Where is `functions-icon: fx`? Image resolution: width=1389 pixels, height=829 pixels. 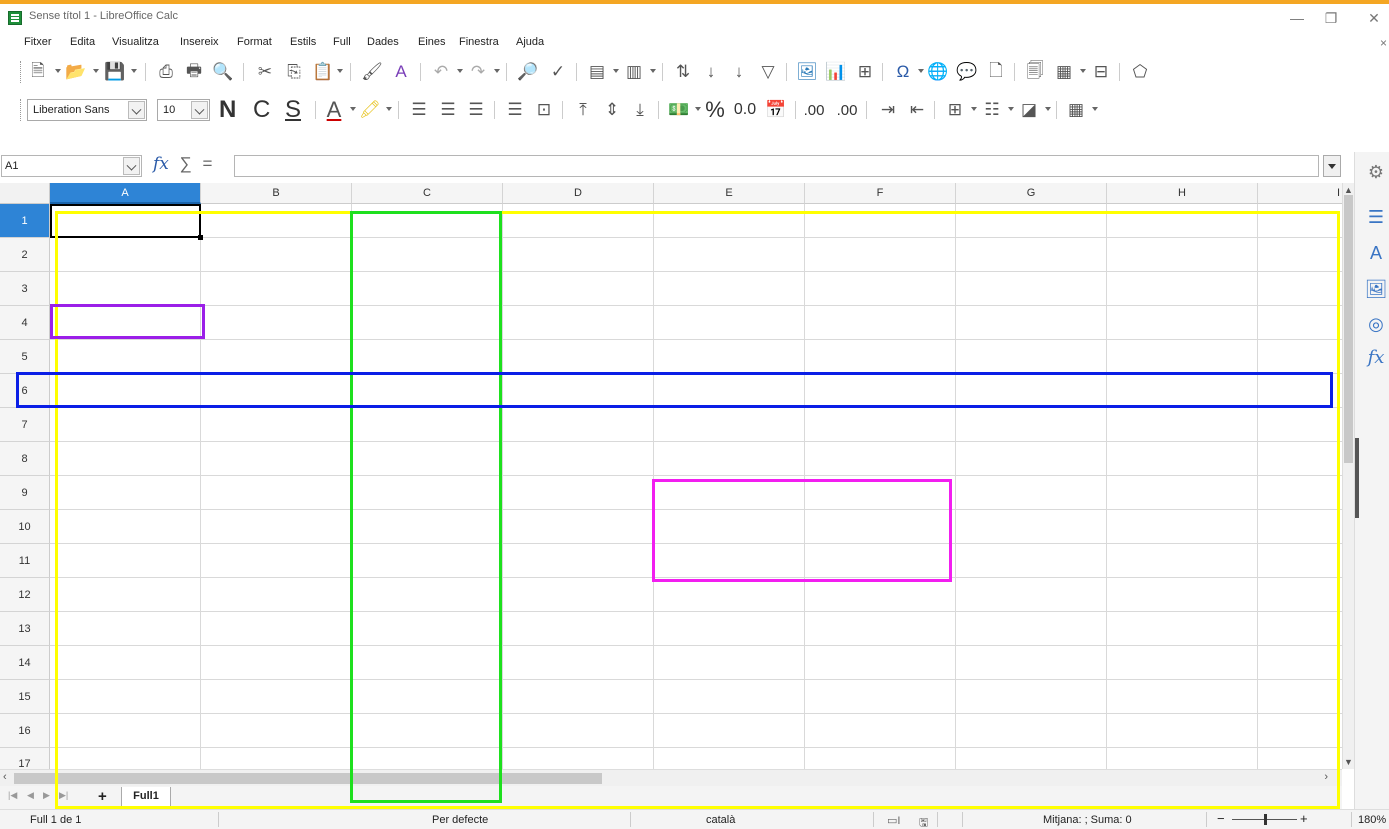 functions-icon: fx is located at coordinates (1376, 357).